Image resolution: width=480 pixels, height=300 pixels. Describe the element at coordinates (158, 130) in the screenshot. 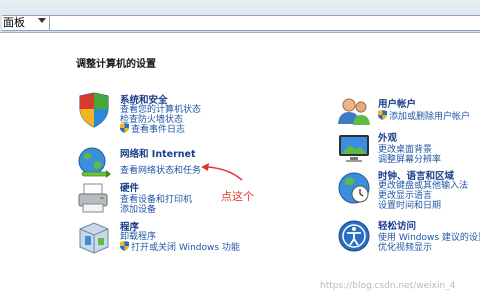

I see `link-view-event-log-label: 查看事件日志` at that location.